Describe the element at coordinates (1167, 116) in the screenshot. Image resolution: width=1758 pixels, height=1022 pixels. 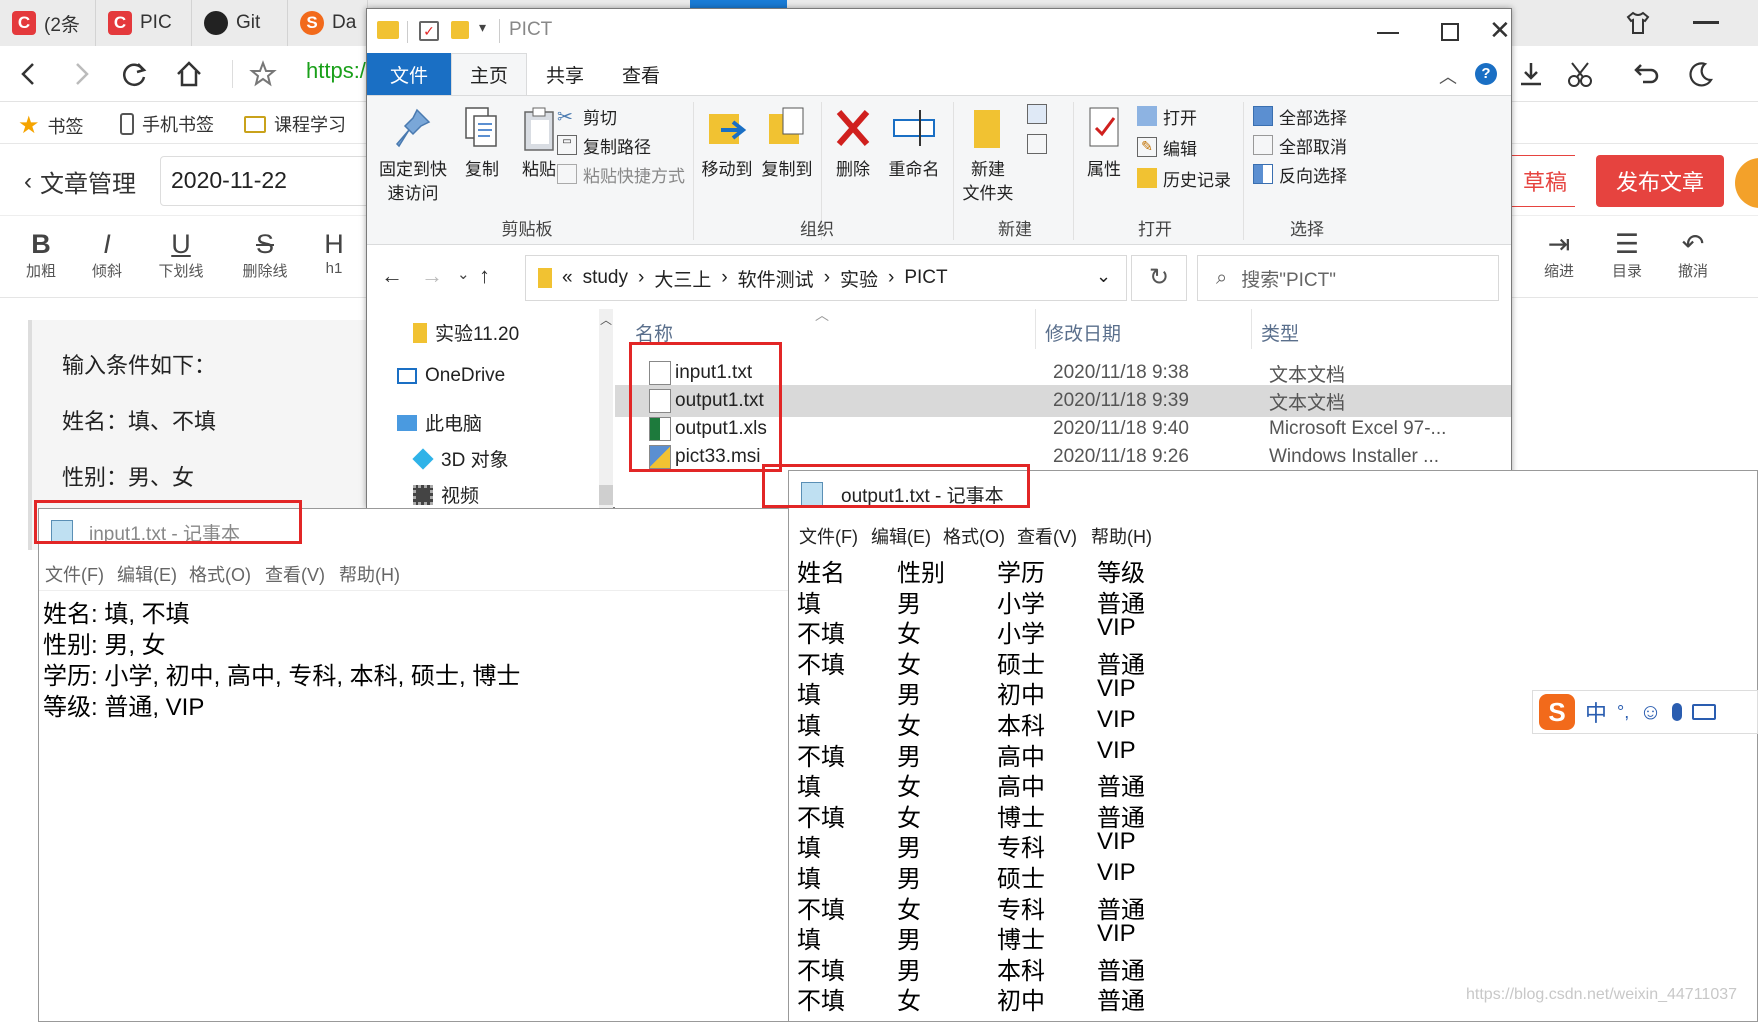
I see `open-button: 打开` at that location.